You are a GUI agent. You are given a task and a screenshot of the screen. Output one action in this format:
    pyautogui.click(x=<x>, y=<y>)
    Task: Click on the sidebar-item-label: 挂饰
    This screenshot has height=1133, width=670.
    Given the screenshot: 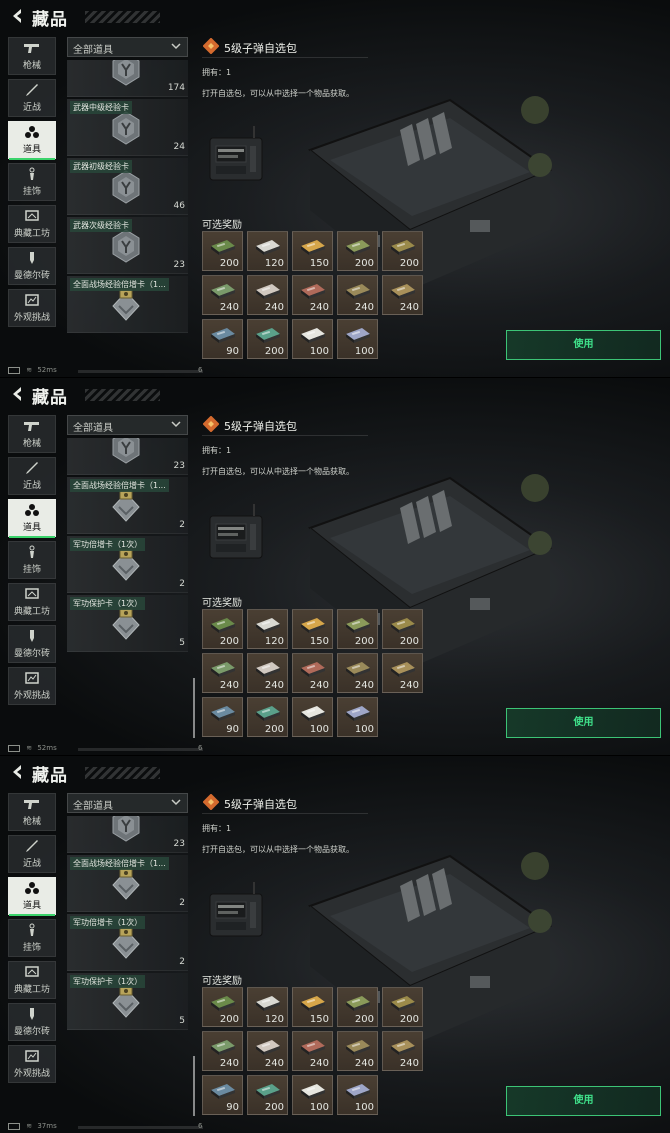 What is the action you would take?
    pyautogui.click(x=31, y=570)
    